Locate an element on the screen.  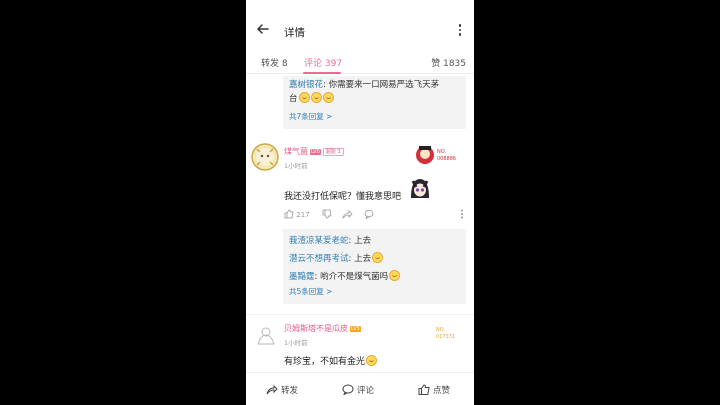
sticker-anime-girl-icon is located at coordinates (420, 188).